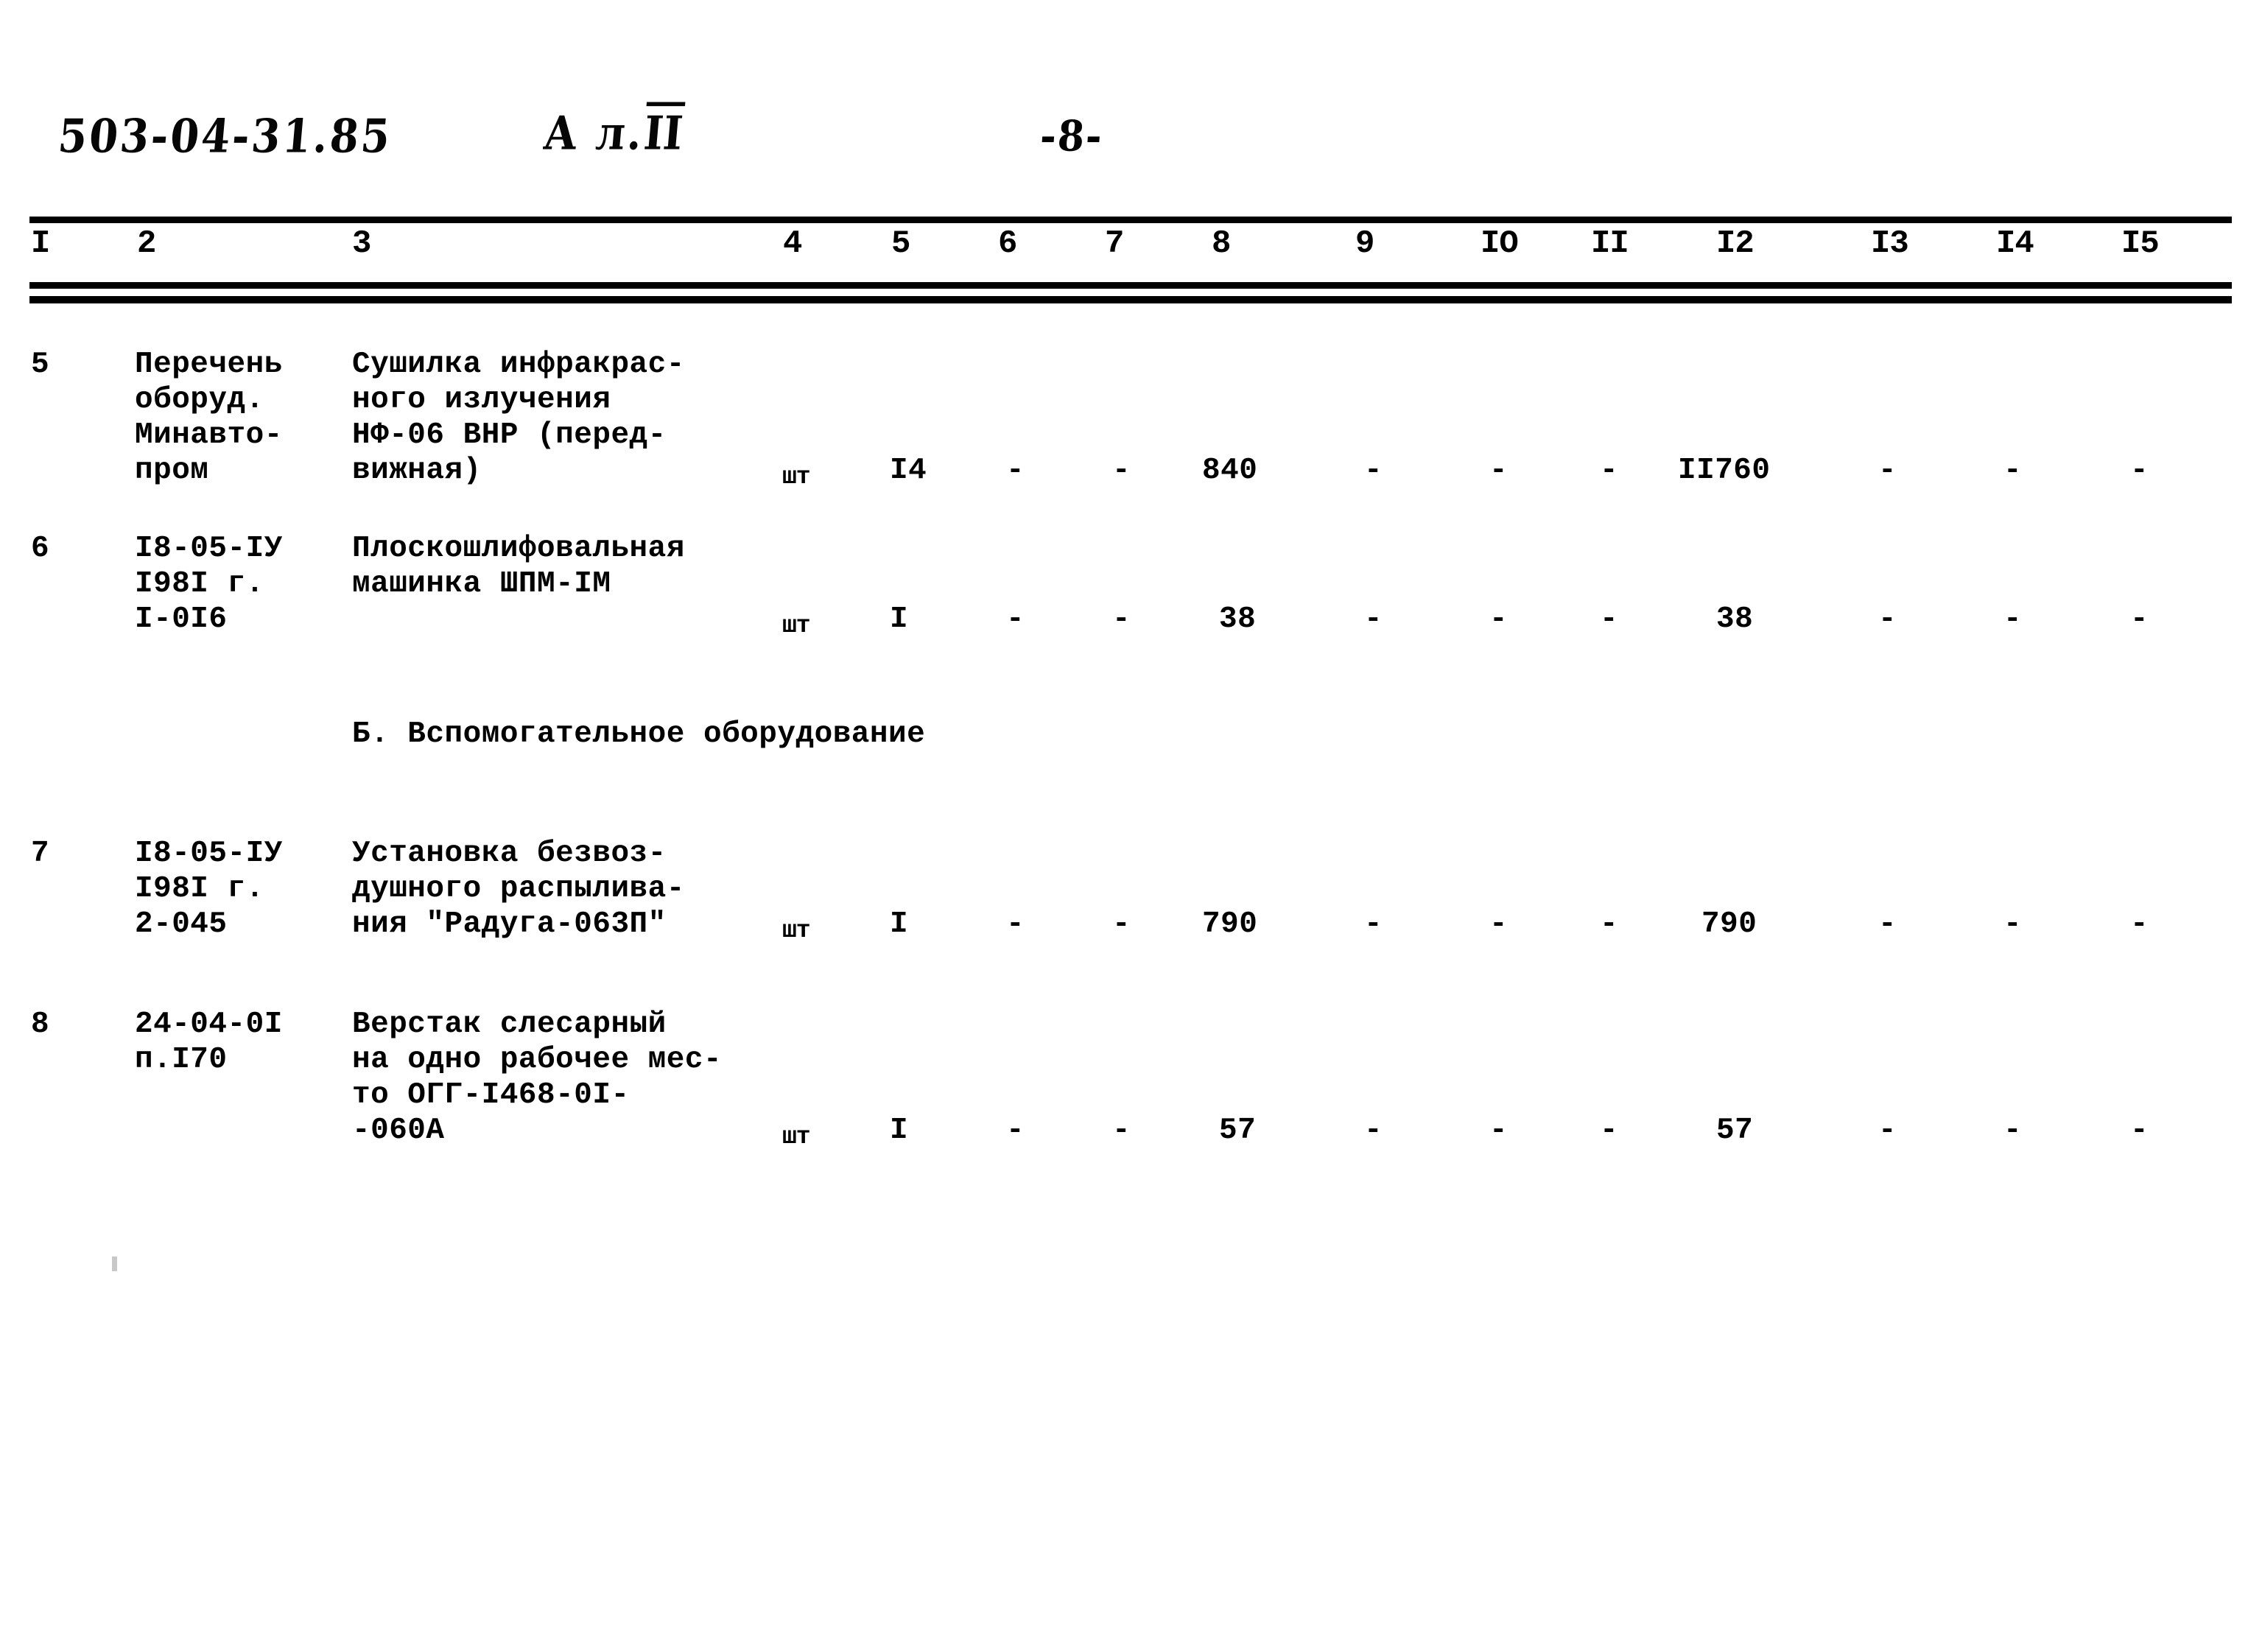 This screenshot has height=1652, width=2262. Describe the element at coordinates (1130, 285) in the screenshot. I see `table-rule-middle` at that location.